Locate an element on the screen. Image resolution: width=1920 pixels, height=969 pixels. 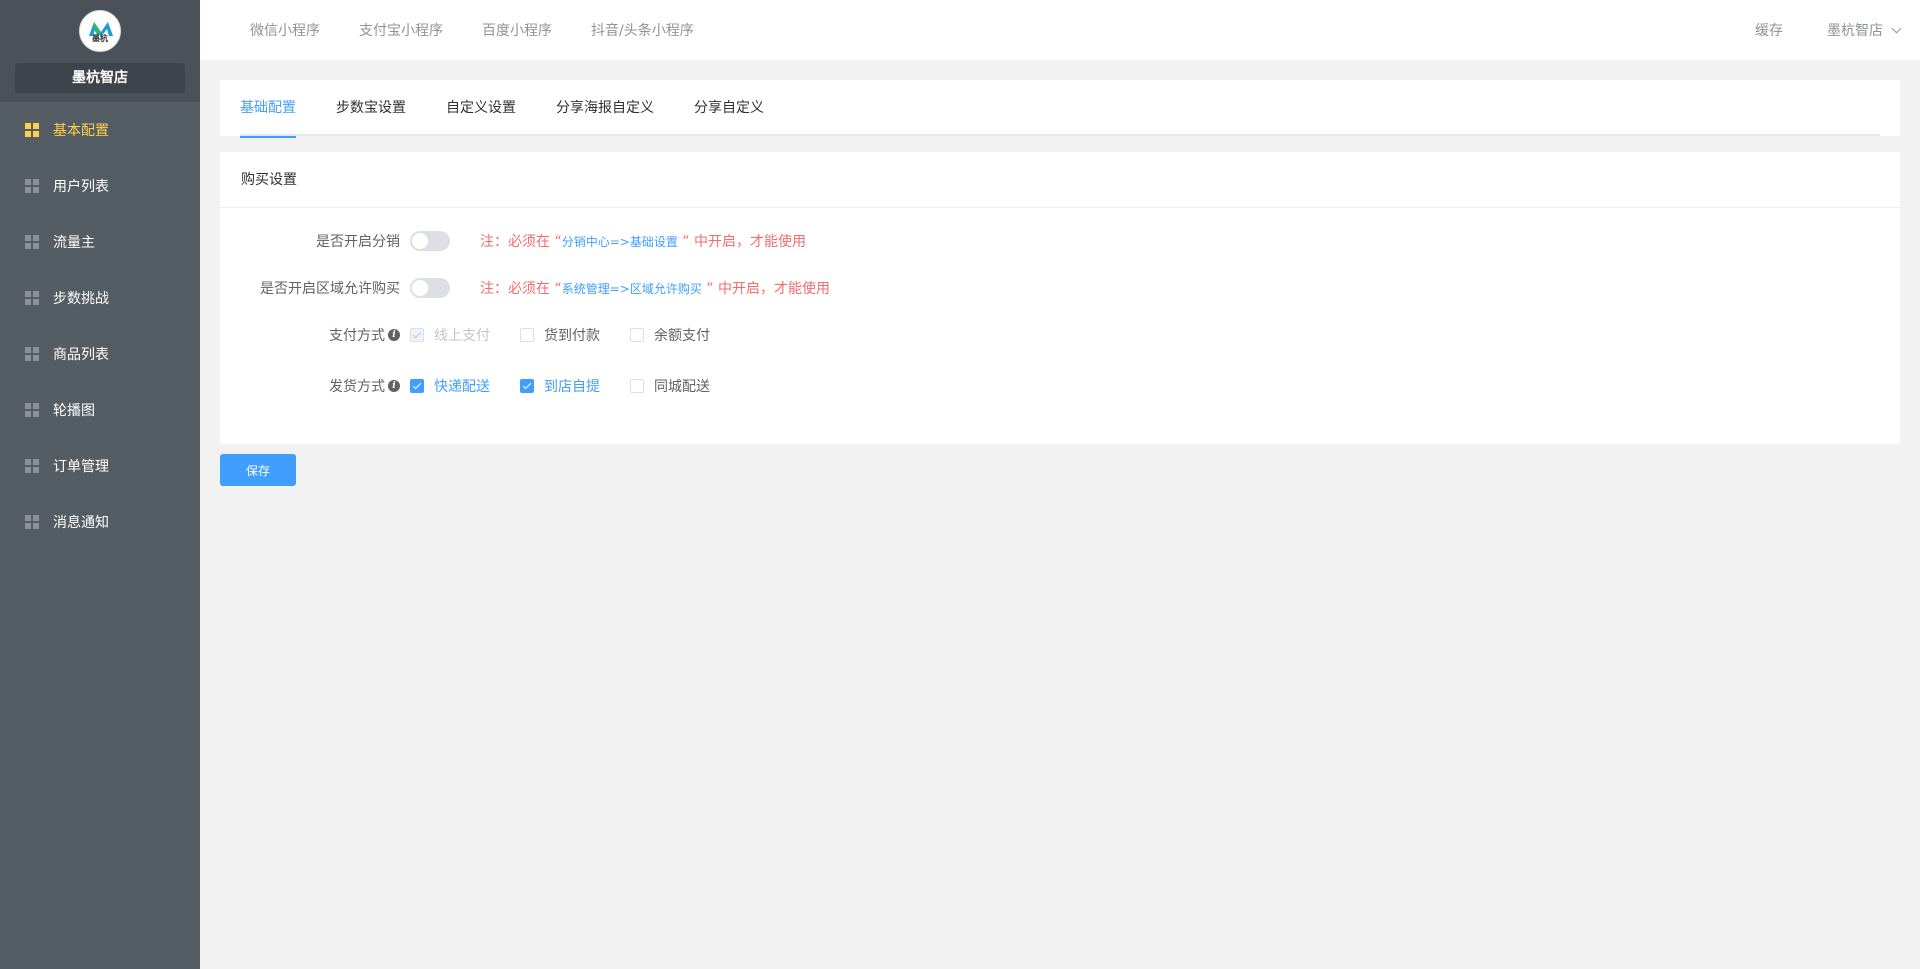
nav-douyin-mini-program: 抖音/头条小程序 is located at coordinates (642, 30).